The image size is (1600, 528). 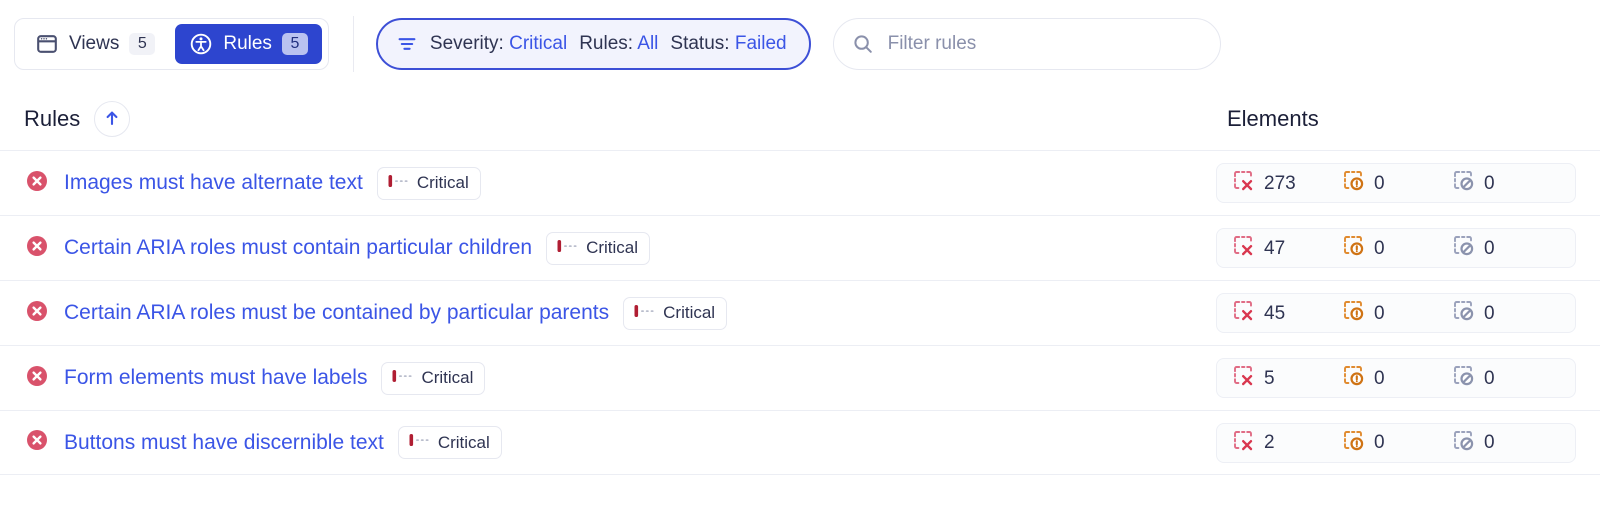 I want to click on violations-value: 5, so click(x=1269, y=378).